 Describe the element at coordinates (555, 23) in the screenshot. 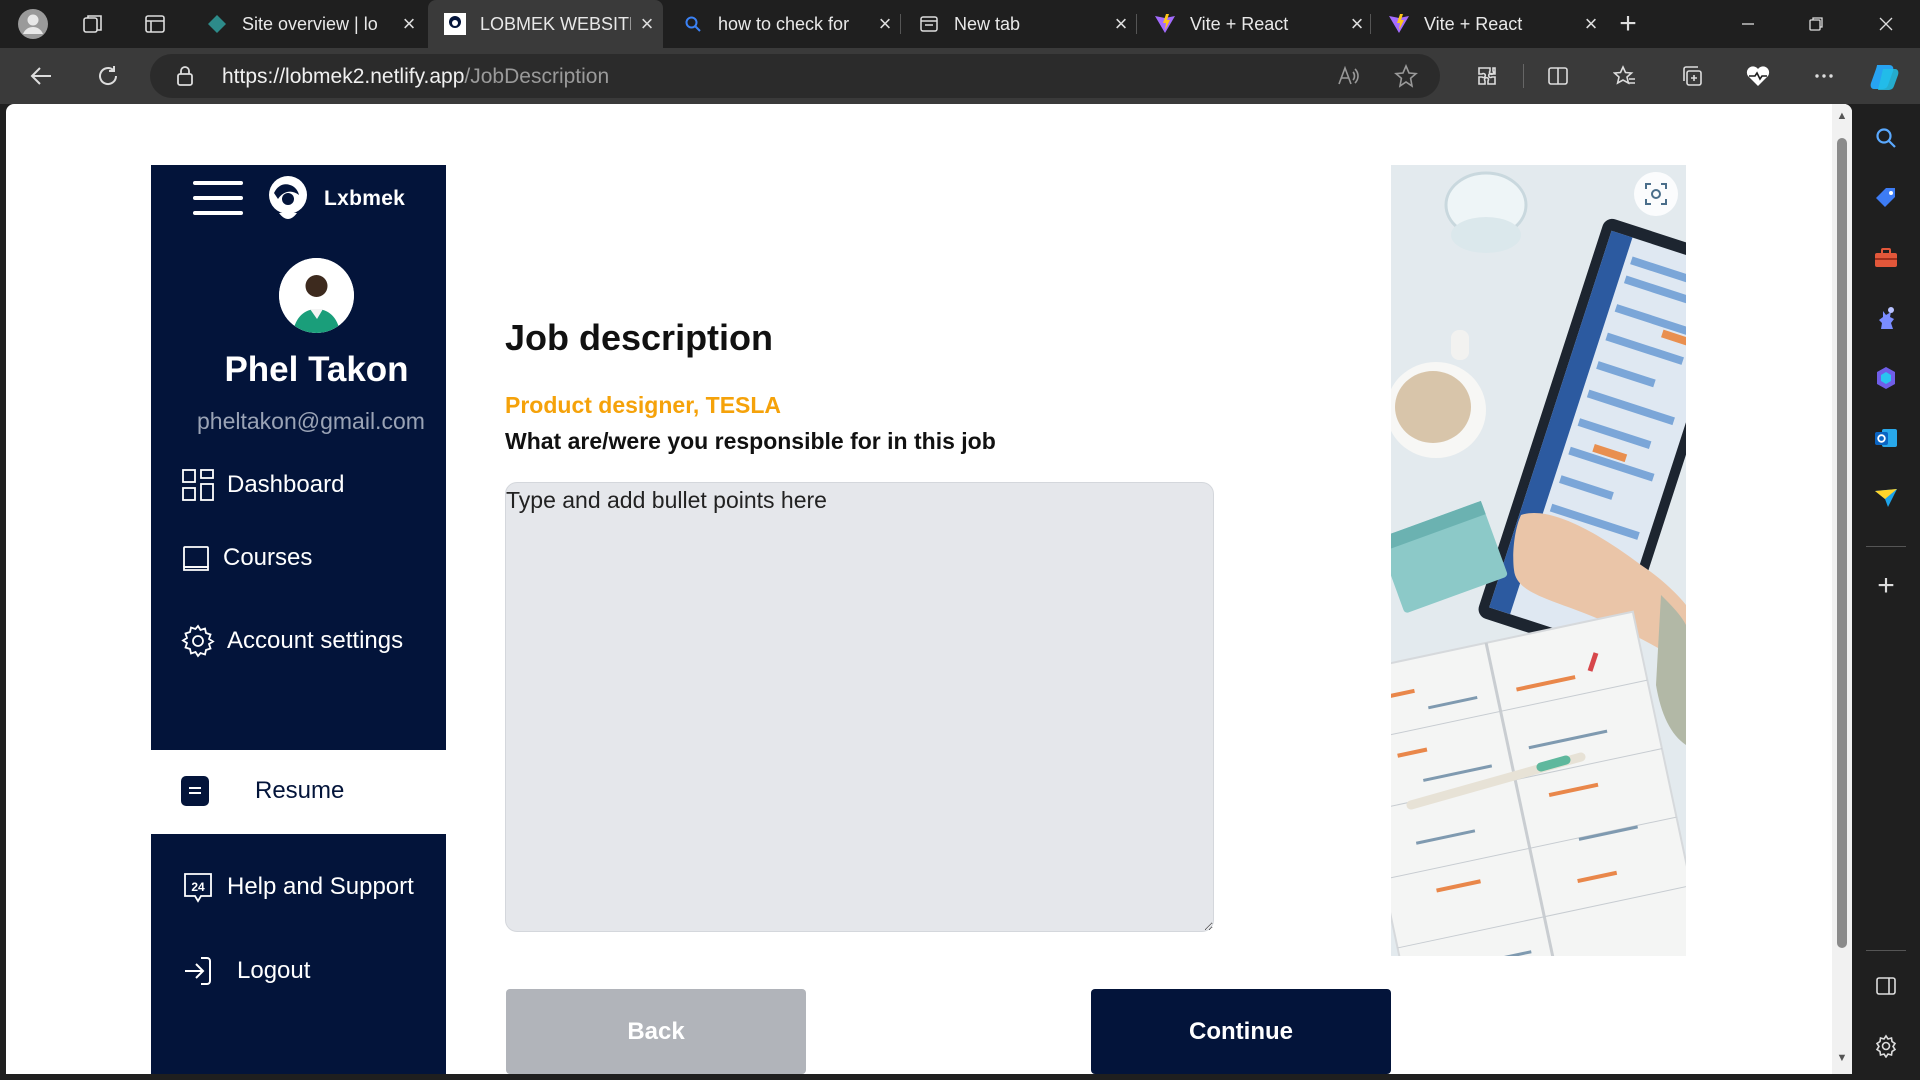

I see `tab-title: LOBMEK WEBSITE` at that location.